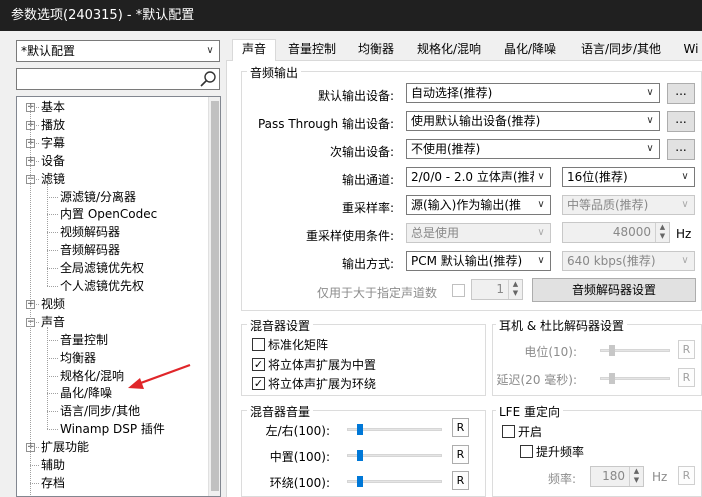  I want to click on search-box, so click(118, 79).